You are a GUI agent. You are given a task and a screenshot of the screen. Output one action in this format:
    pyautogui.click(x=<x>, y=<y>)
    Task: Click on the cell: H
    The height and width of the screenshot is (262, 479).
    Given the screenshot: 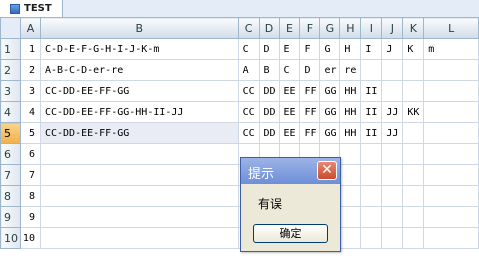 What is the action you would take?
    pyautogui.click(x=350, y=49)
    